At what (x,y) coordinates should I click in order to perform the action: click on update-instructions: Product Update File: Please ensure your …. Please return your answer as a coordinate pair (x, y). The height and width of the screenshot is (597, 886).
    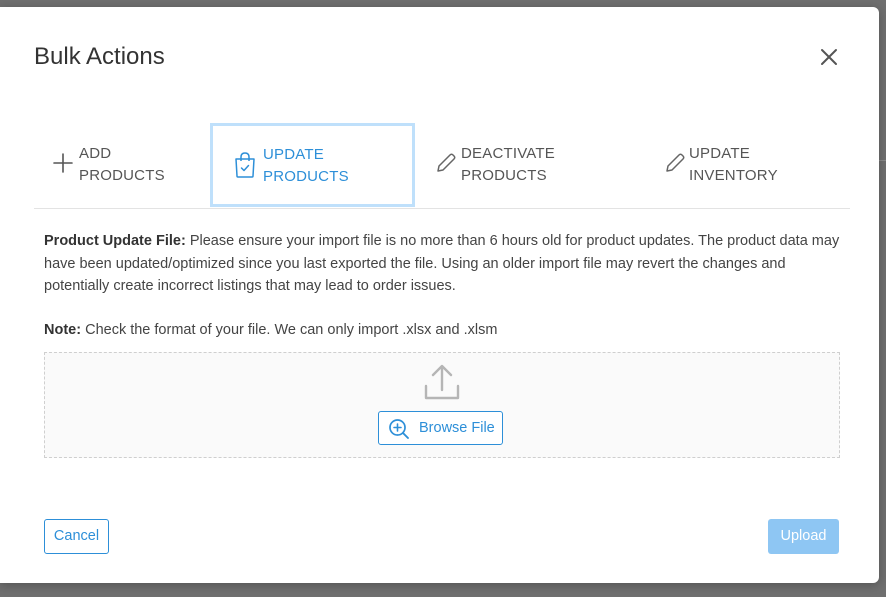
    Looking at the image, I should click on (444, 264).